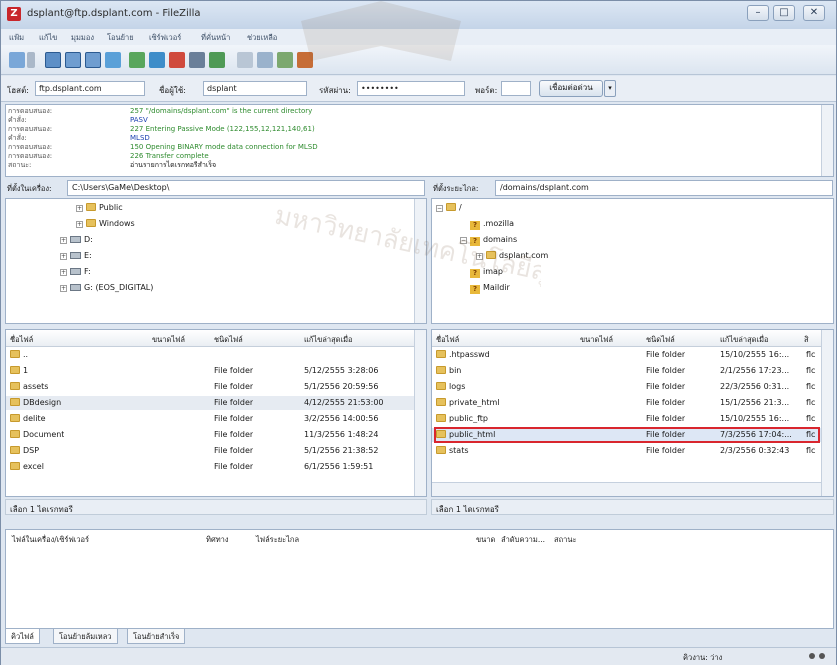  Describe the element at coordinates (177, 60) in the screenshot. I see `cancel-icon` at that location.